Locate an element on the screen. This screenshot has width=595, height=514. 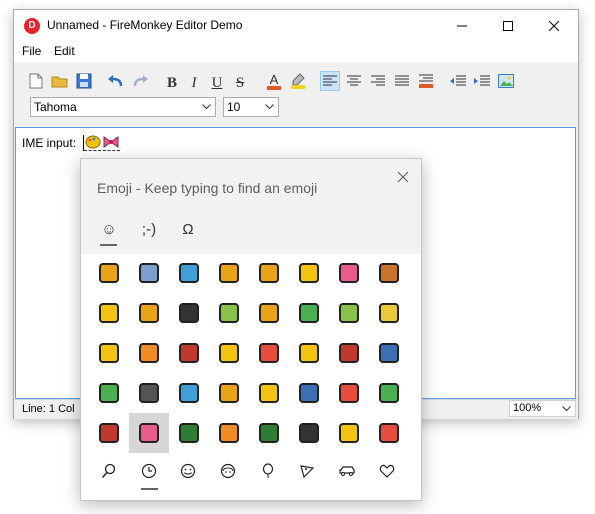
open-folder-icon is located at coordinates (59, 82).